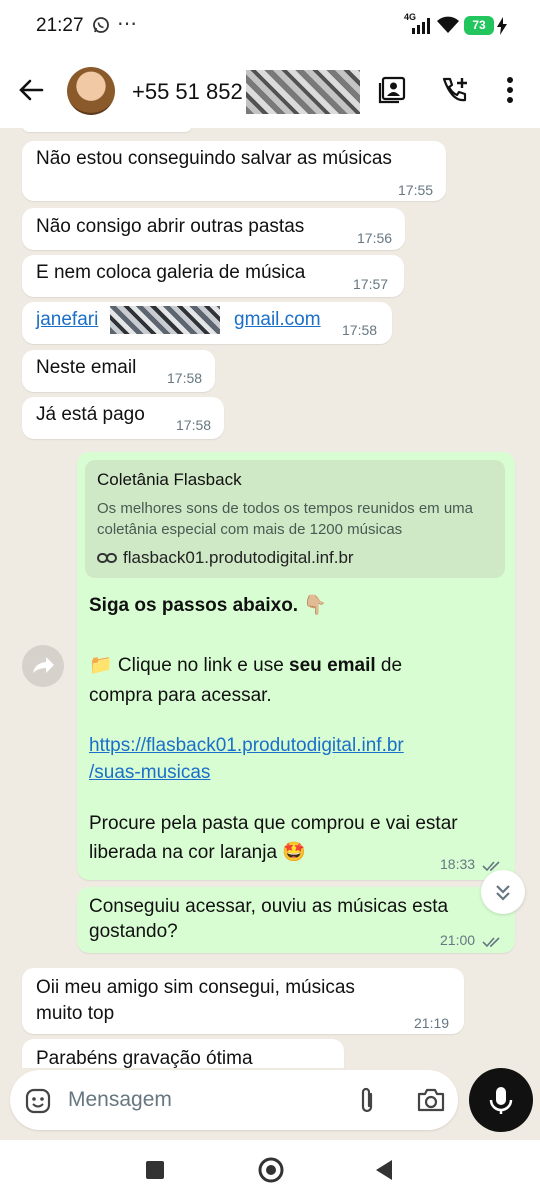 Image resolution: width=540 pixels, height=1200 pixels. Describe the element at coordinates (169, 479) in the screenshot. I see `link-preview-title: Coletânia Flasback` at that location.